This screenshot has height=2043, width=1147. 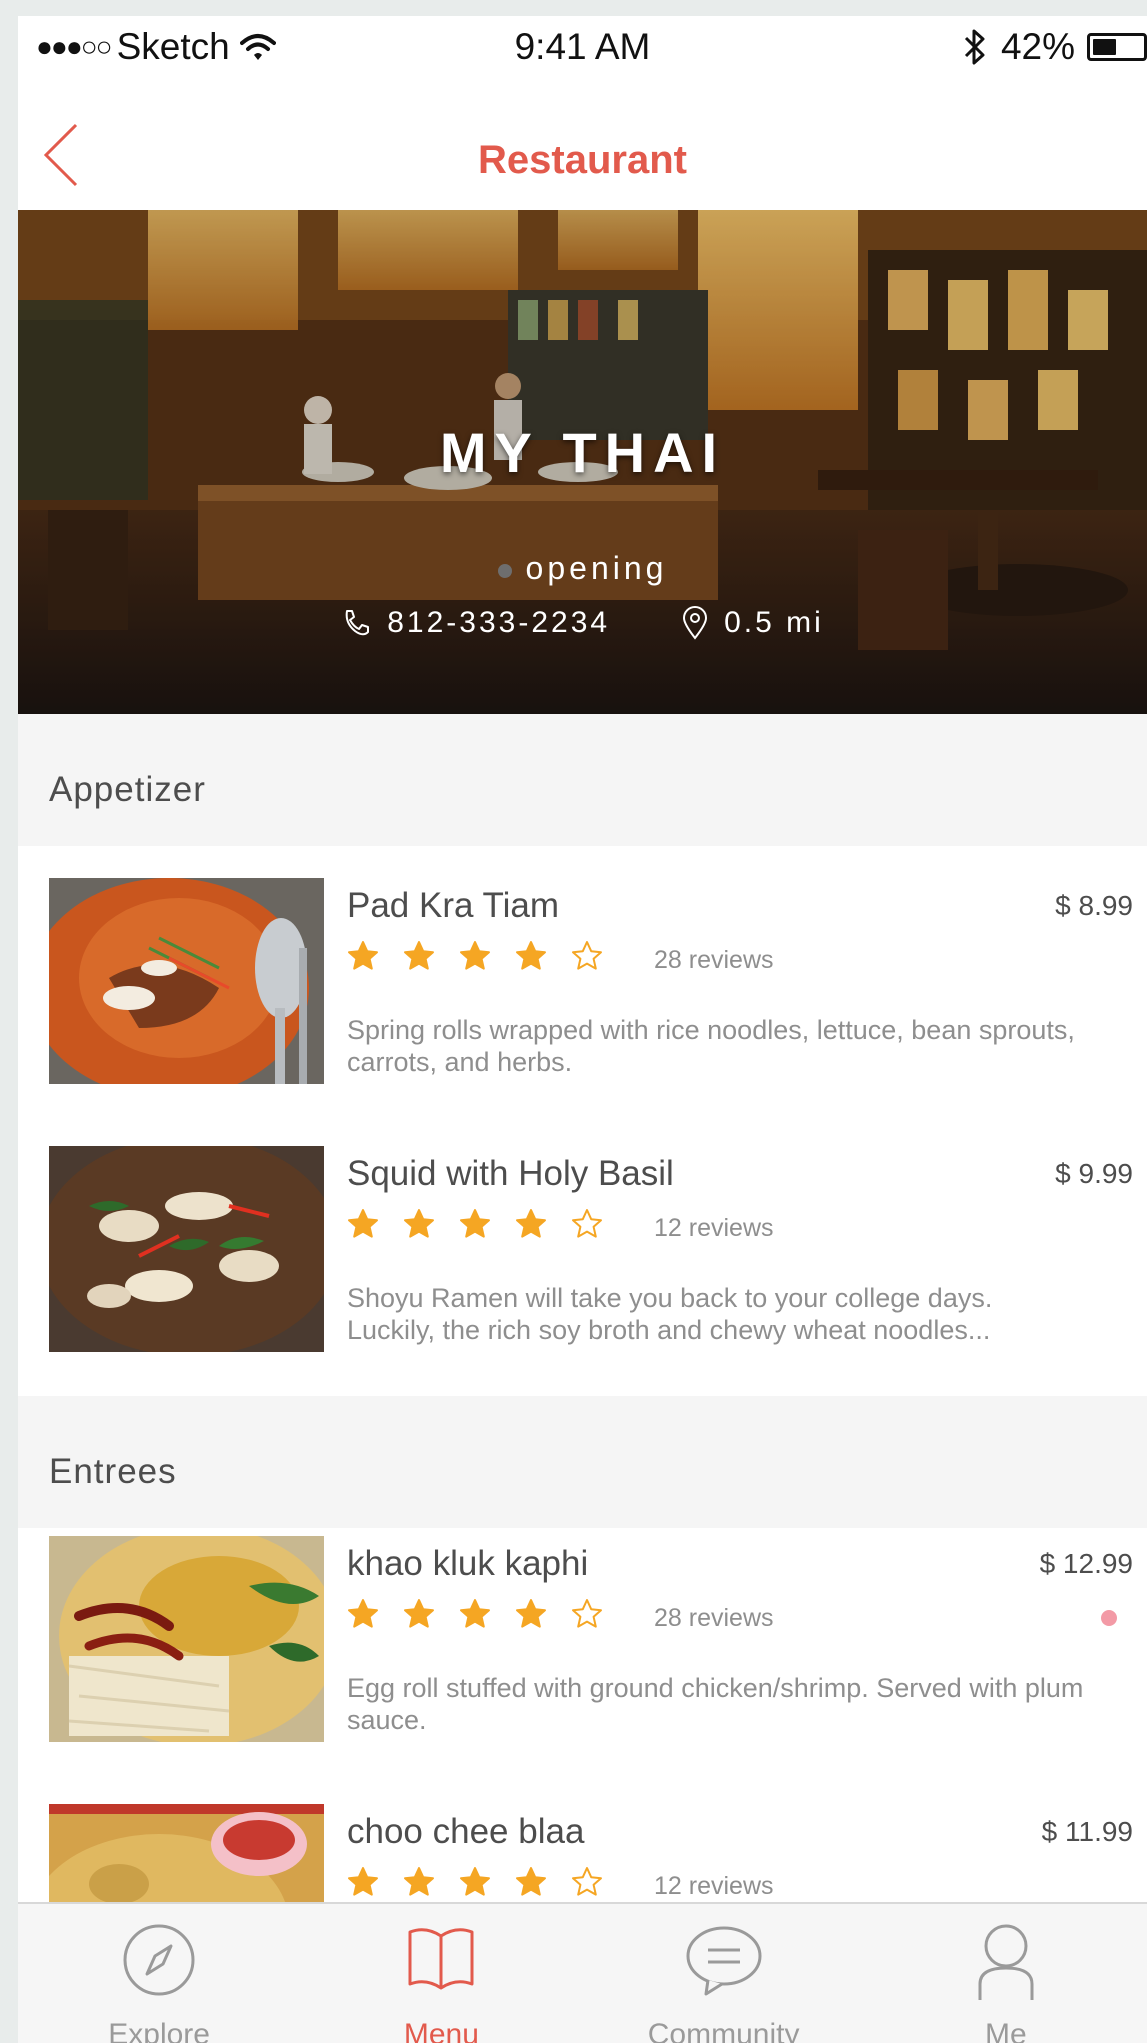 What do you see at coordinates (1037, 46) in the screenshot?
I see `battery-percent: 42%` at bounding box center [1037, 46].